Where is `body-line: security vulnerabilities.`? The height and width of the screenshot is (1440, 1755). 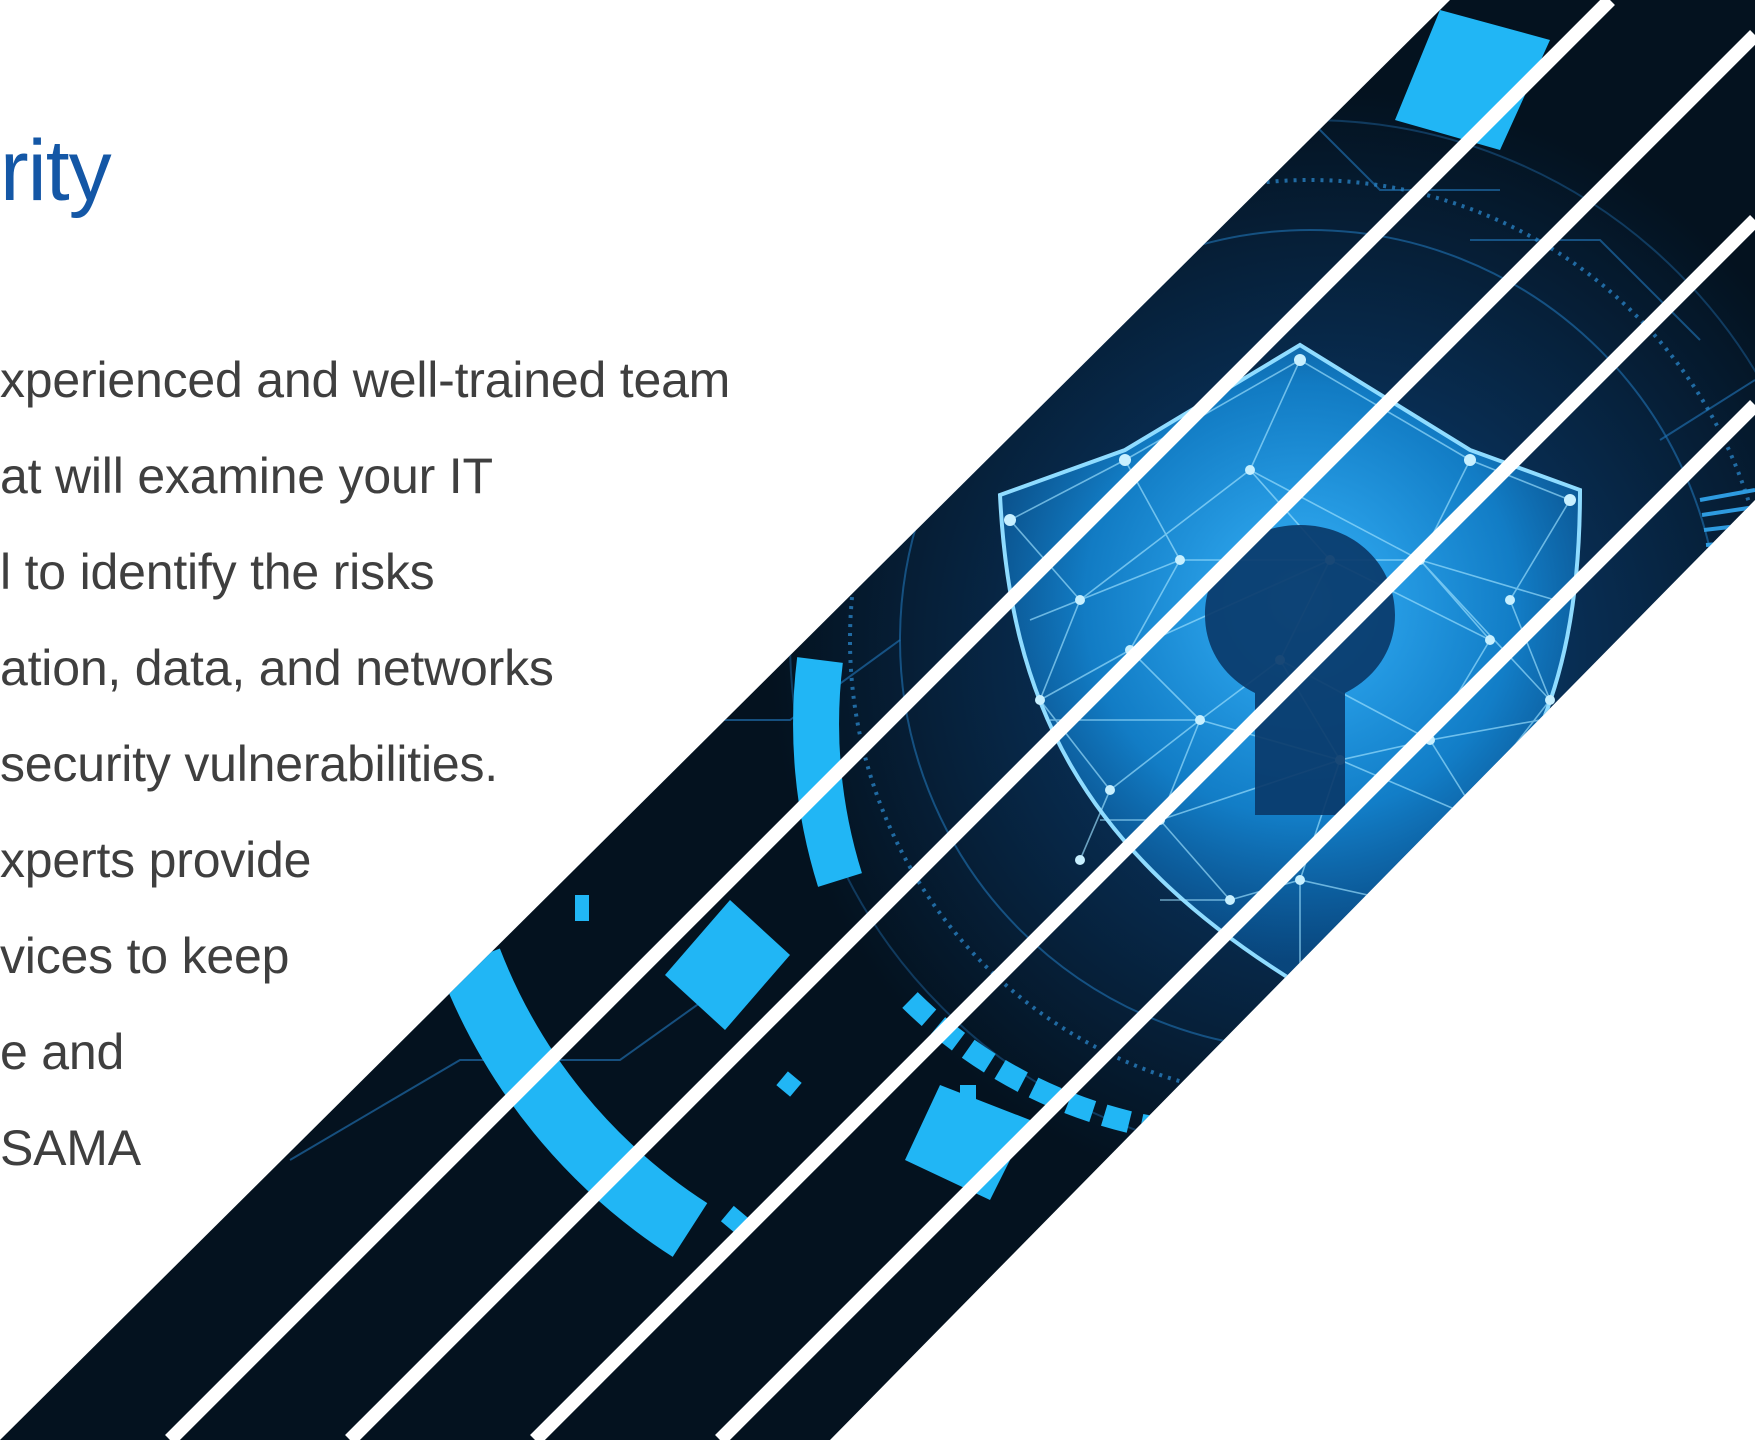 body-line: security vulnerabilities. is located at coordinates (249, 764).